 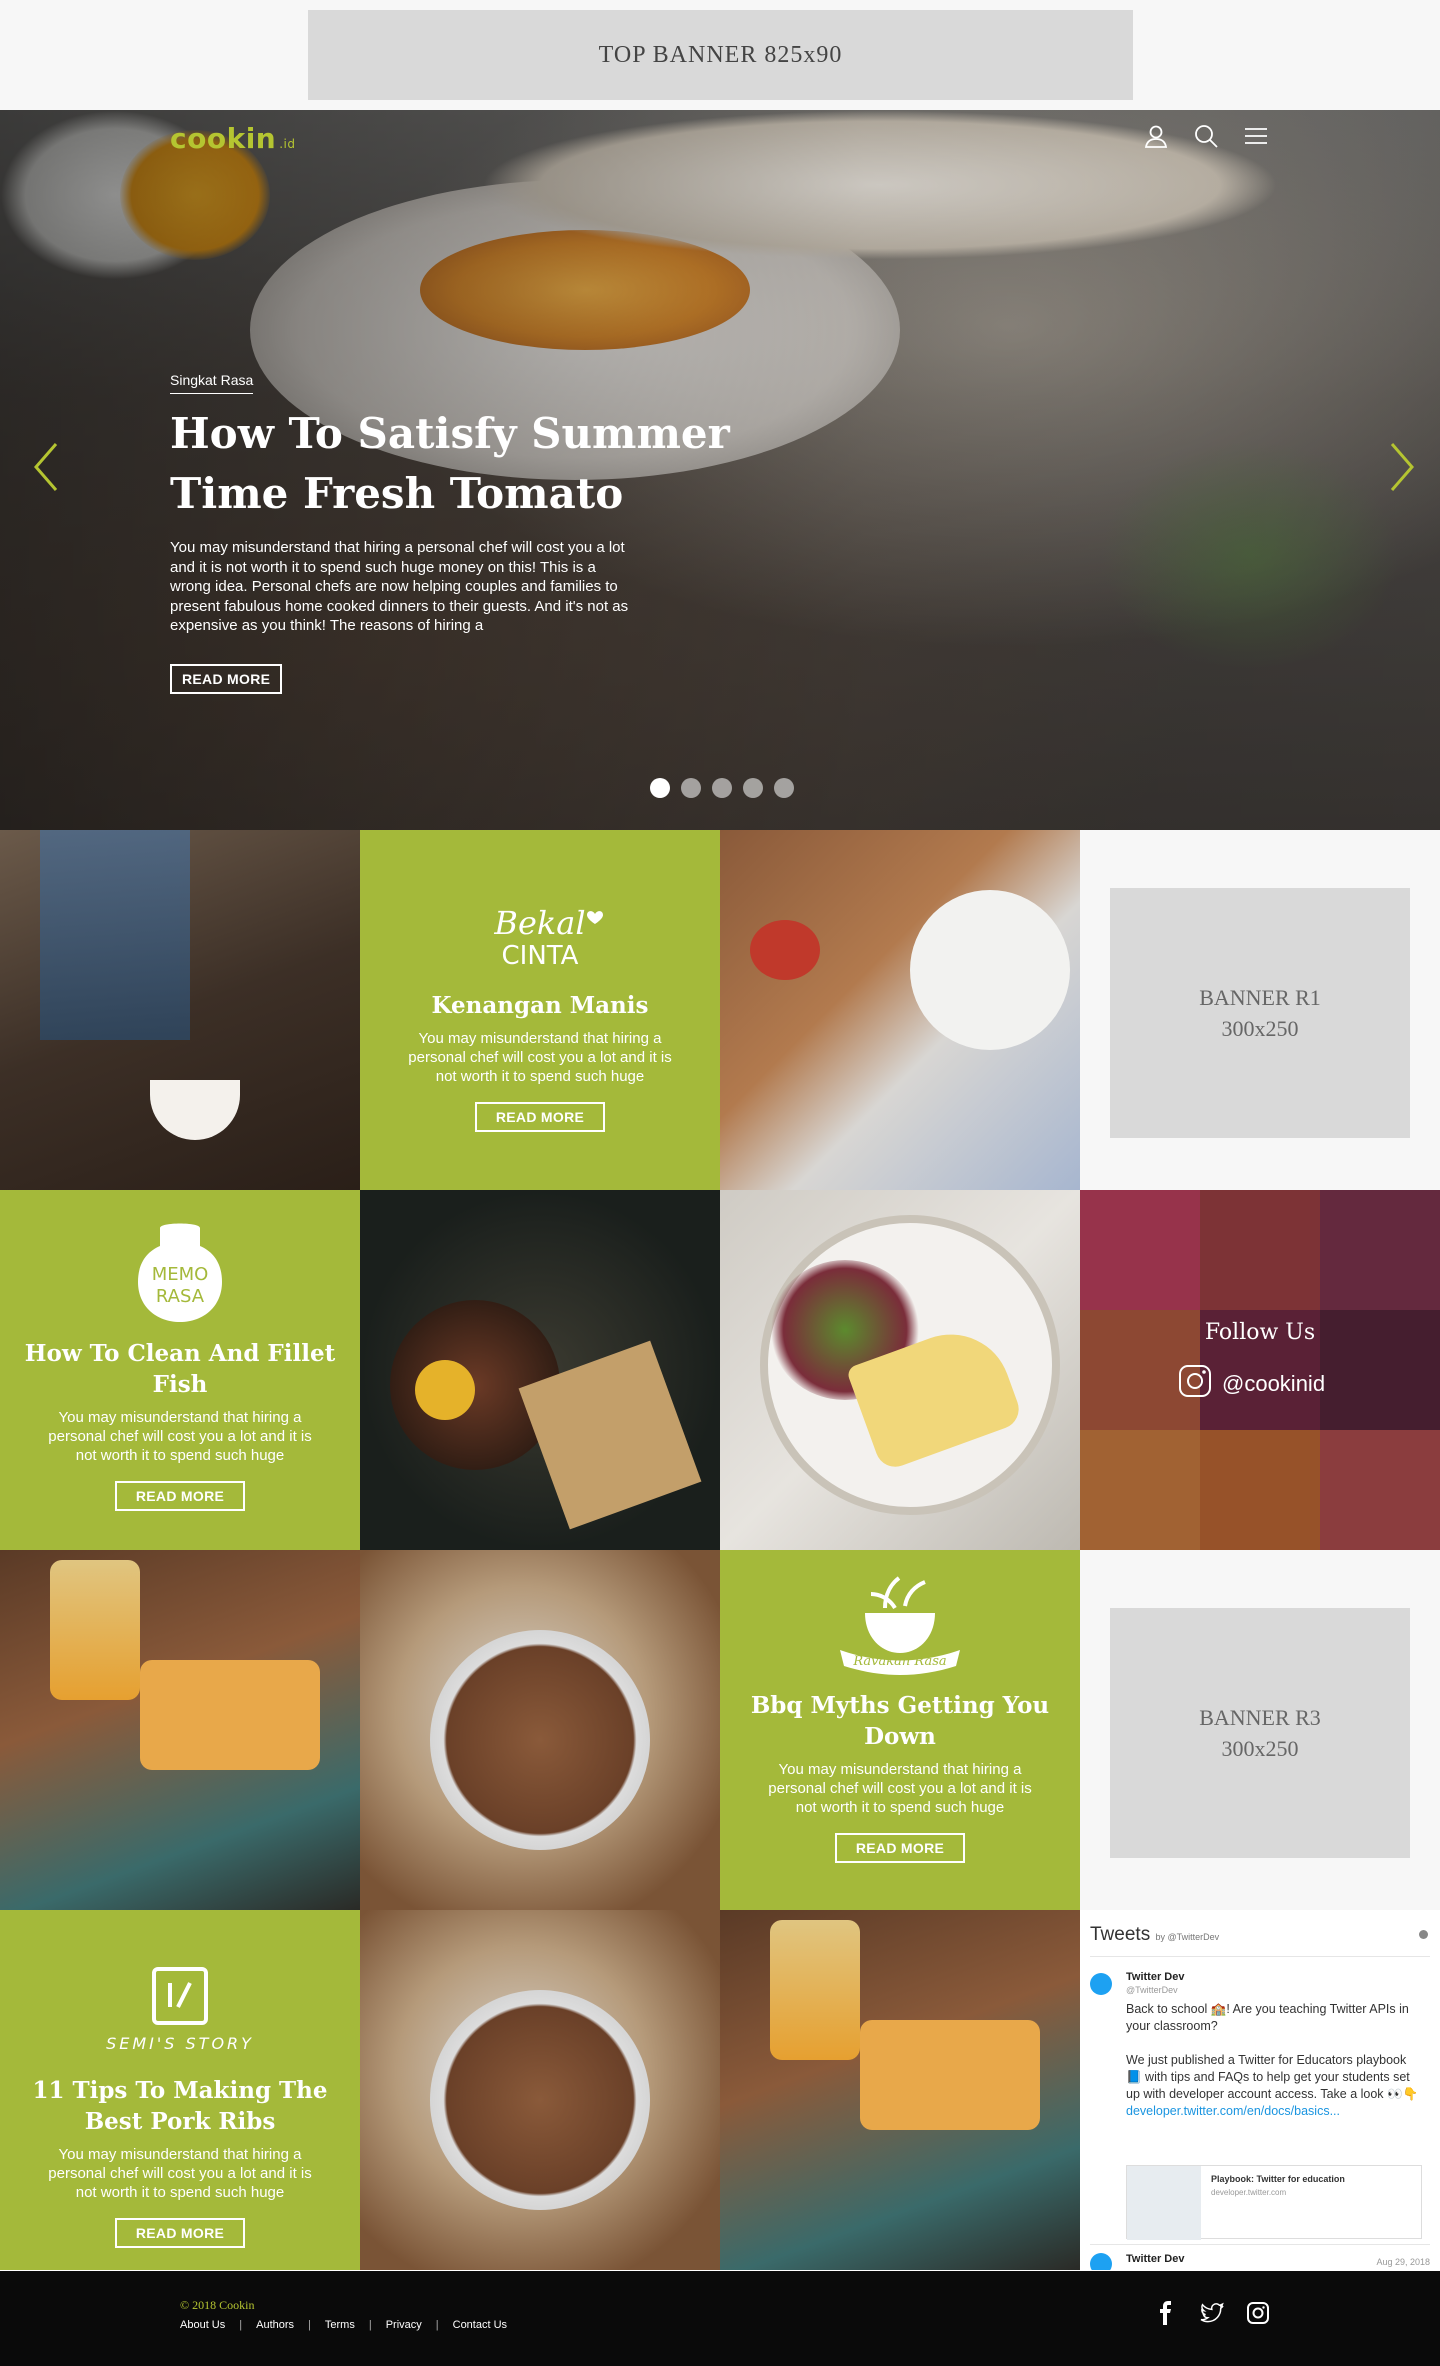 I want to click on hero-read-more-button: READ MORE, so click(x=226, y=678).